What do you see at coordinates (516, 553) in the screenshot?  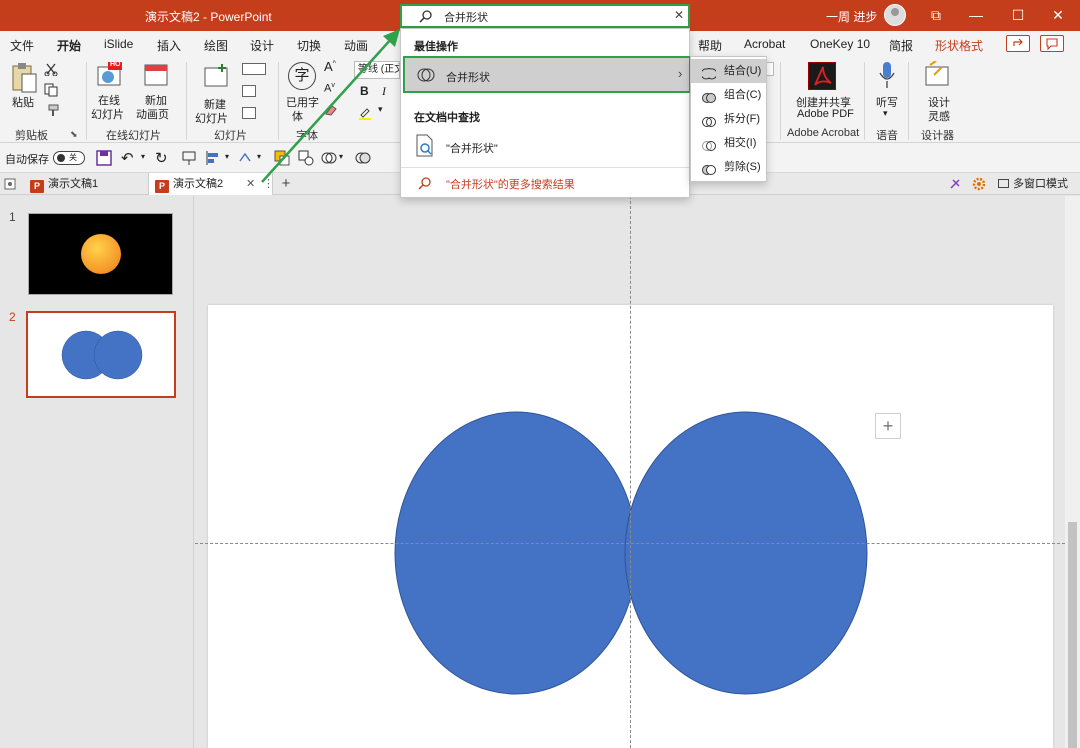 I see `left-circle-shape` at bounding box center [516, 553].